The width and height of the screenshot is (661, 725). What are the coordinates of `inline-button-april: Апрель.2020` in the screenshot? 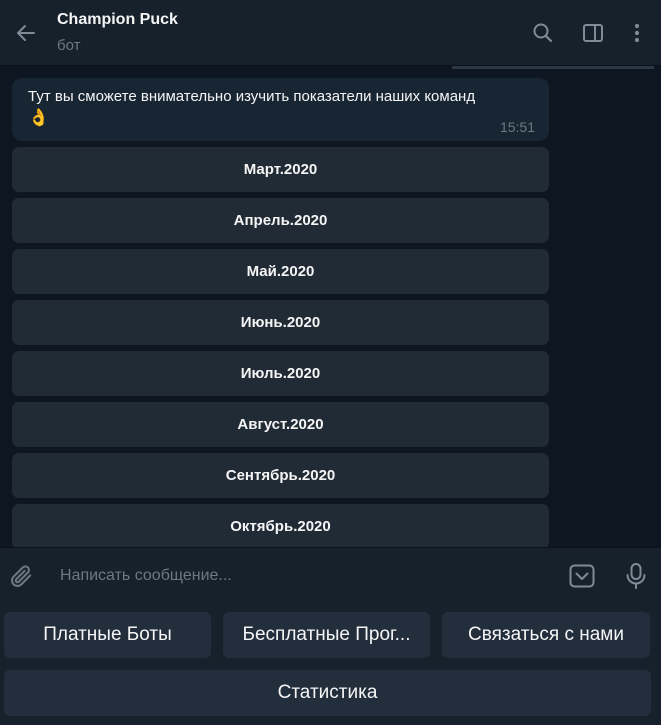 It's located at (280, 220).